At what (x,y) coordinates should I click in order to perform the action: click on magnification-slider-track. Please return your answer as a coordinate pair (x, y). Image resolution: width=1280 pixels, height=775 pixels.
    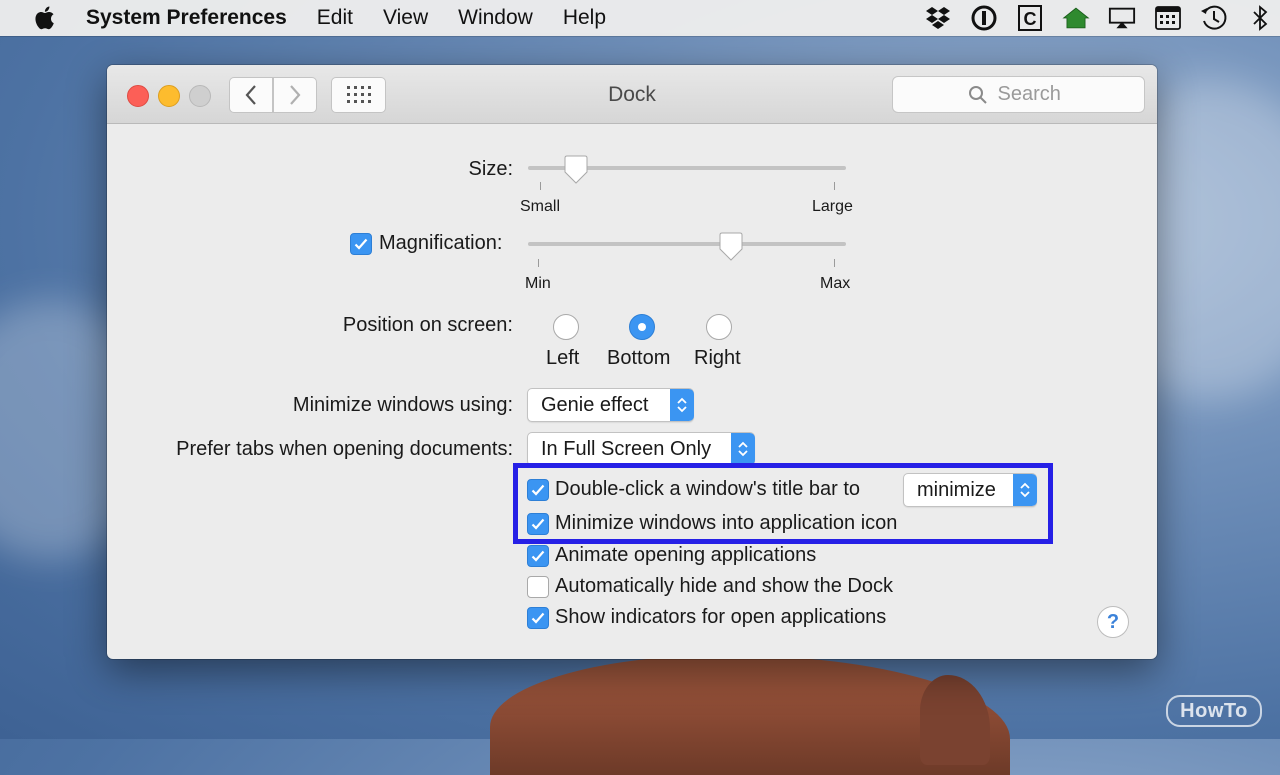
    Looking at the image, I should click on (687, 244).